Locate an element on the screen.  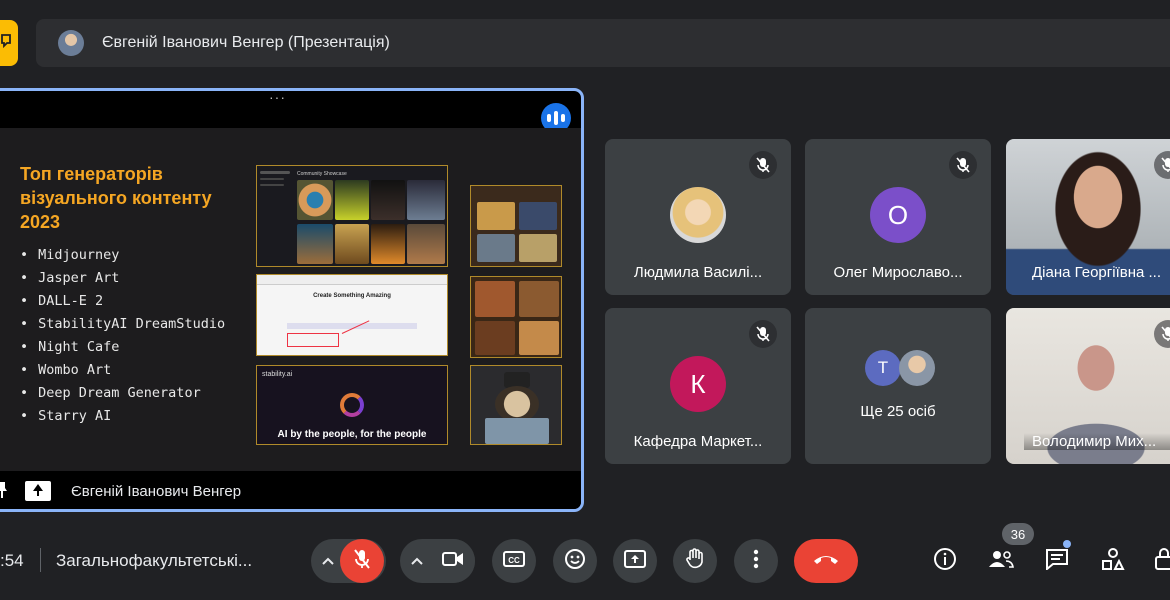
chat-icon is located at coordinates (1057, 561).